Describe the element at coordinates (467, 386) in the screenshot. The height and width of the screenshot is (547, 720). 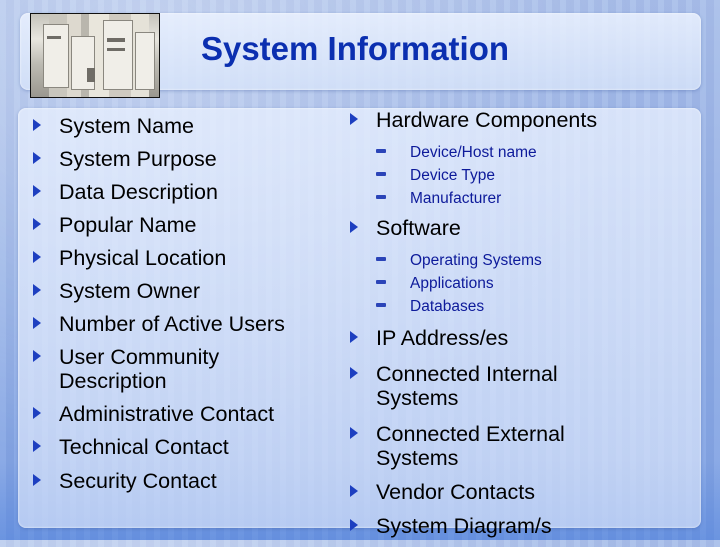
I see `list-item-label: Connected Internal Systems` at that location.